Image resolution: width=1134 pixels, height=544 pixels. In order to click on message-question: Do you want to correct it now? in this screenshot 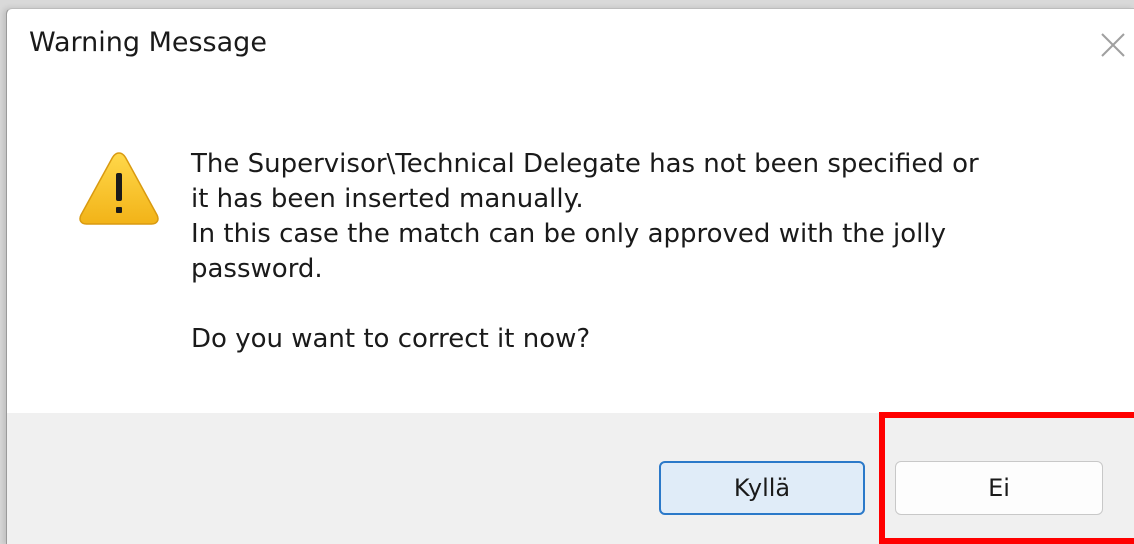, I will do `click(391, 339)`.